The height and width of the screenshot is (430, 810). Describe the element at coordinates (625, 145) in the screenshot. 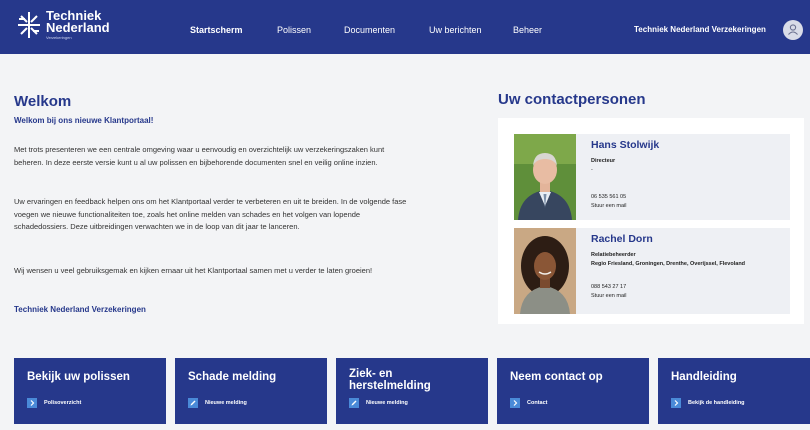

I see `contact-name: Hans Stolwijk` at that location.